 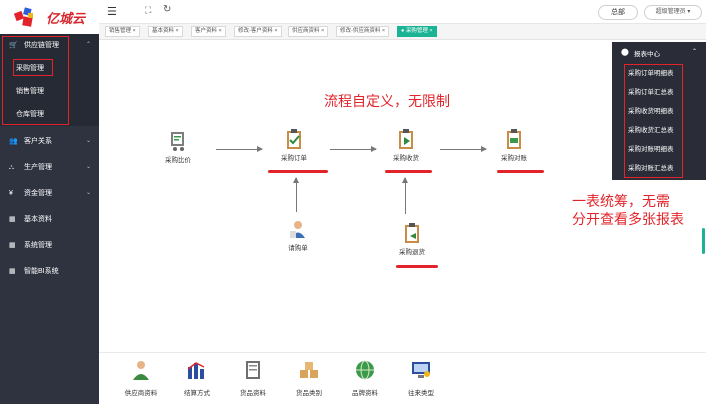 What do you see at coordinates (628, 219) in the screenshot?
I see `annotation-unified-2: 分开查看多张报表` at bounding box center [628, 219].